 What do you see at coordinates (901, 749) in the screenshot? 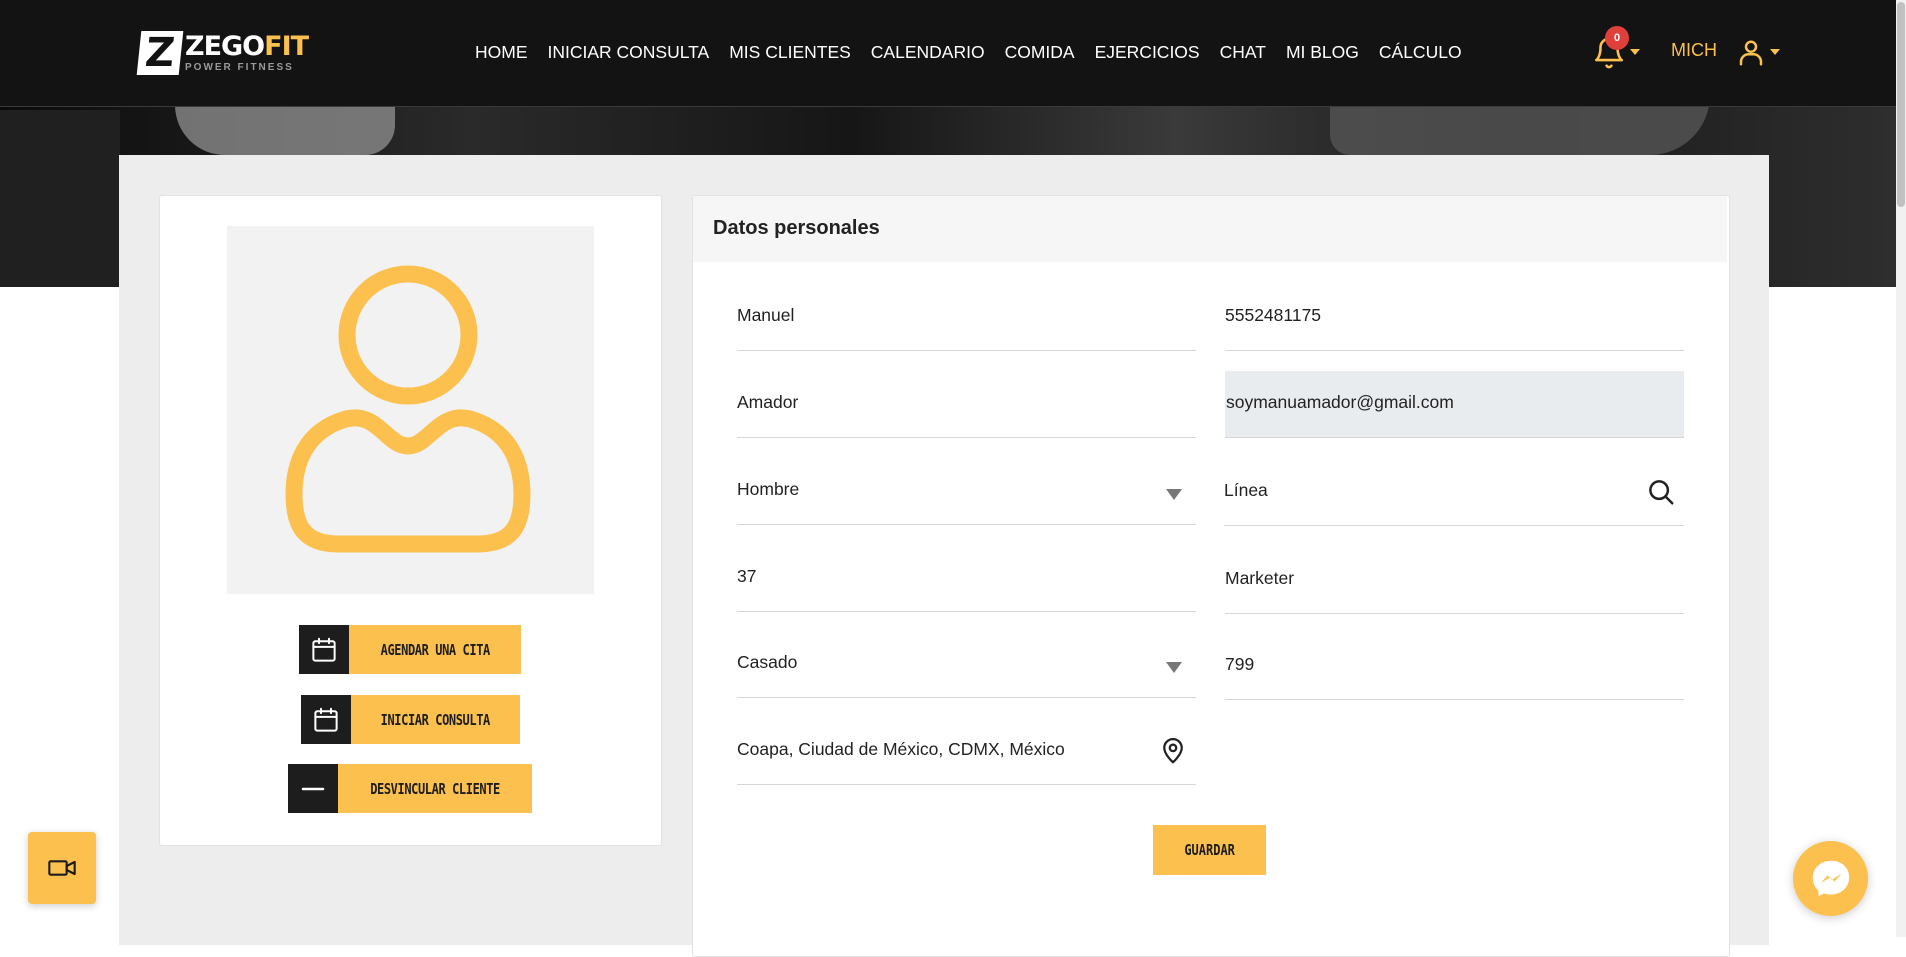
I see `location-value: Coapa, Ciudad de México, CDMX, México` at bounding box center [901, 749].